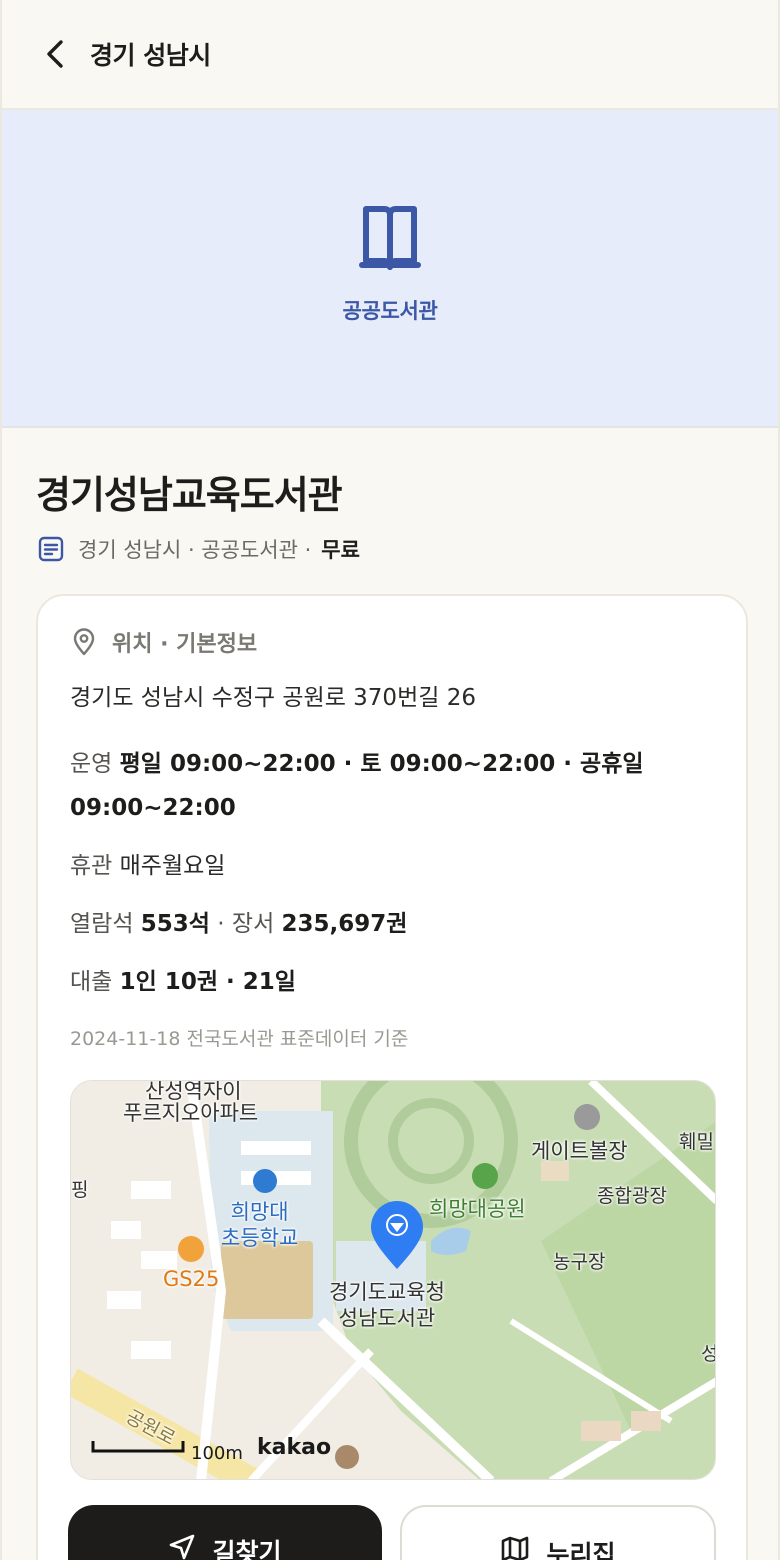  What do you see at coordinates (477, 1209) in the screenshot?
I see `map-label-park: 희망대공원` at bounding box center [477, 1209].